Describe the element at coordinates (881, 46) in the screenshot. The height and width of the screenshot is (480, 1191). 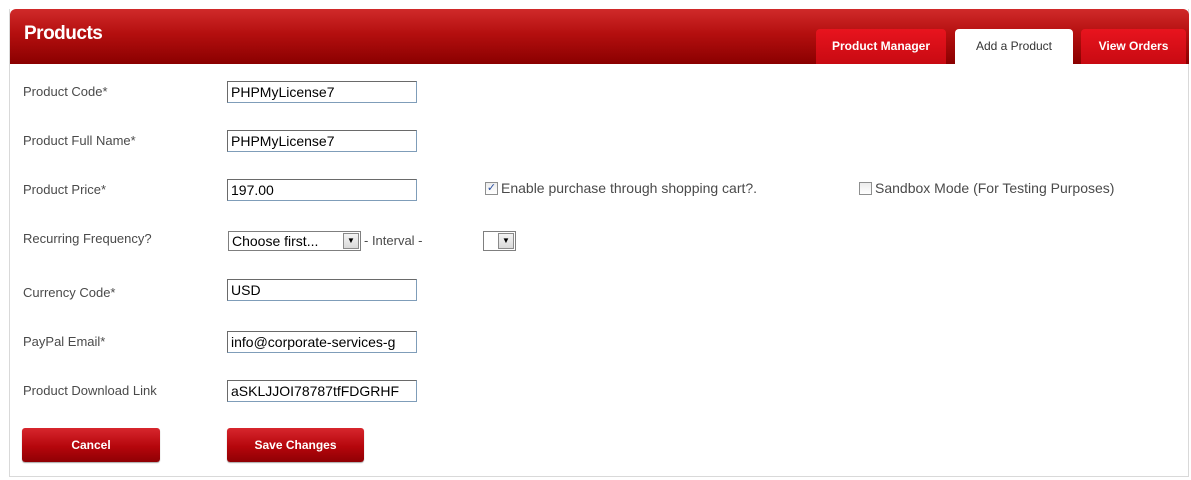
I see `tab-product-manager: Product Manager` at that location.